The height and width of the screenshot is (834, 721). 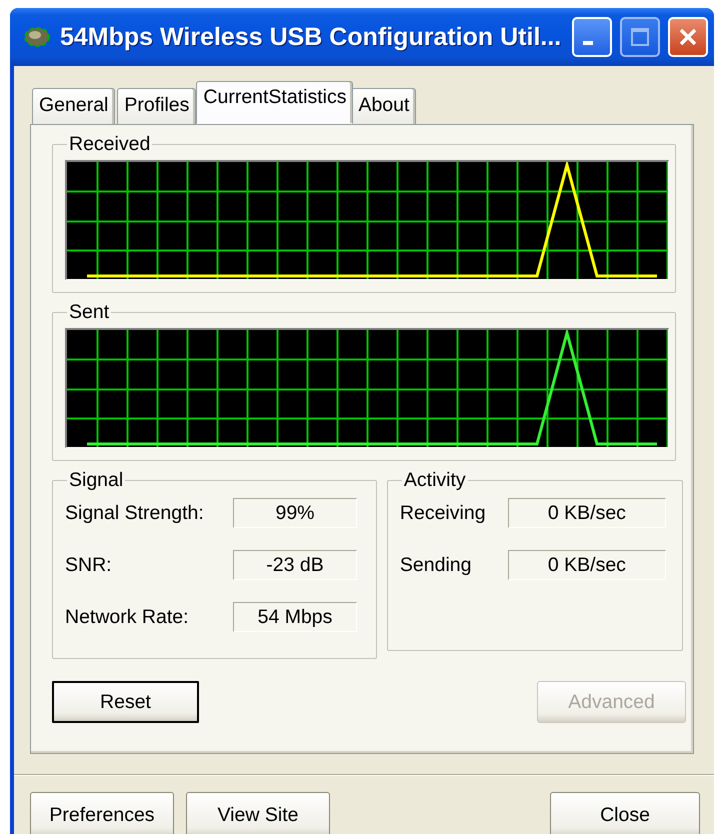 I want to click on field-label: Network Rate:, so click(x=127, y=617).